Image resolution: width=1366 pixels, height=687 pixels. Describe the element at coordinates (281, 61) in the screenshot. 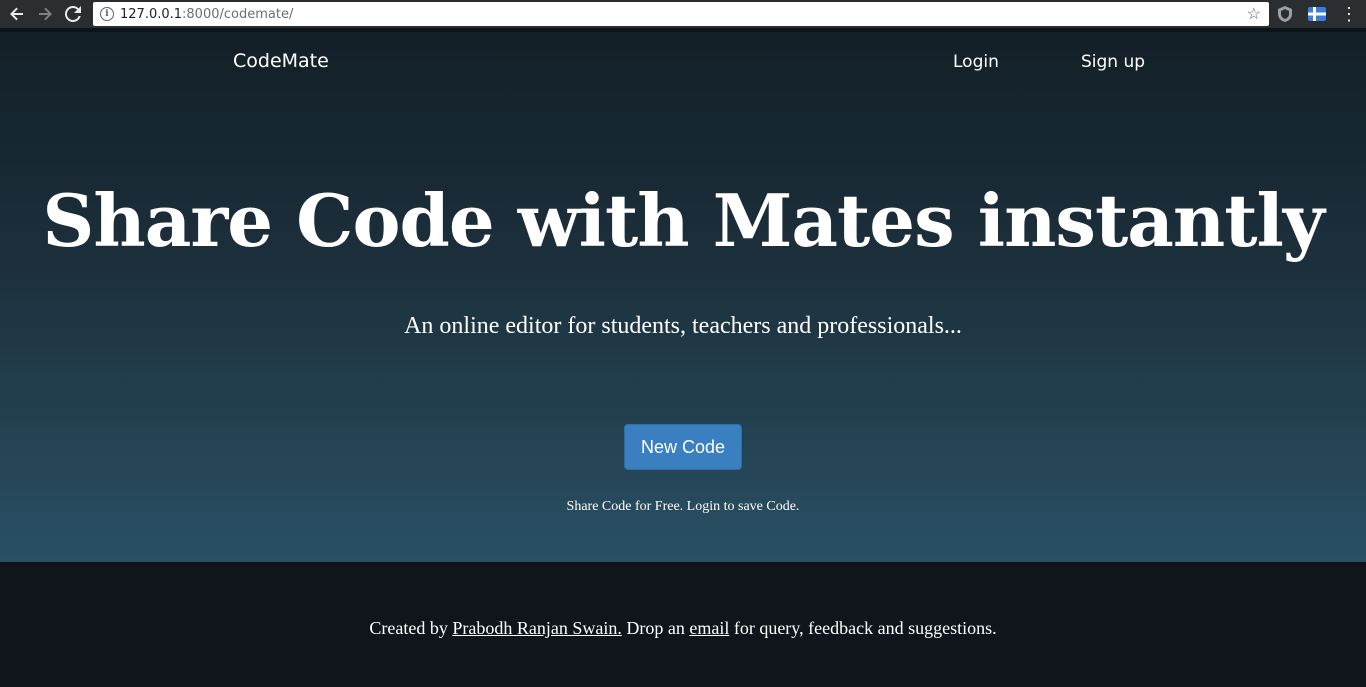

I see `brand-logo-link: CodeMate` at that location.